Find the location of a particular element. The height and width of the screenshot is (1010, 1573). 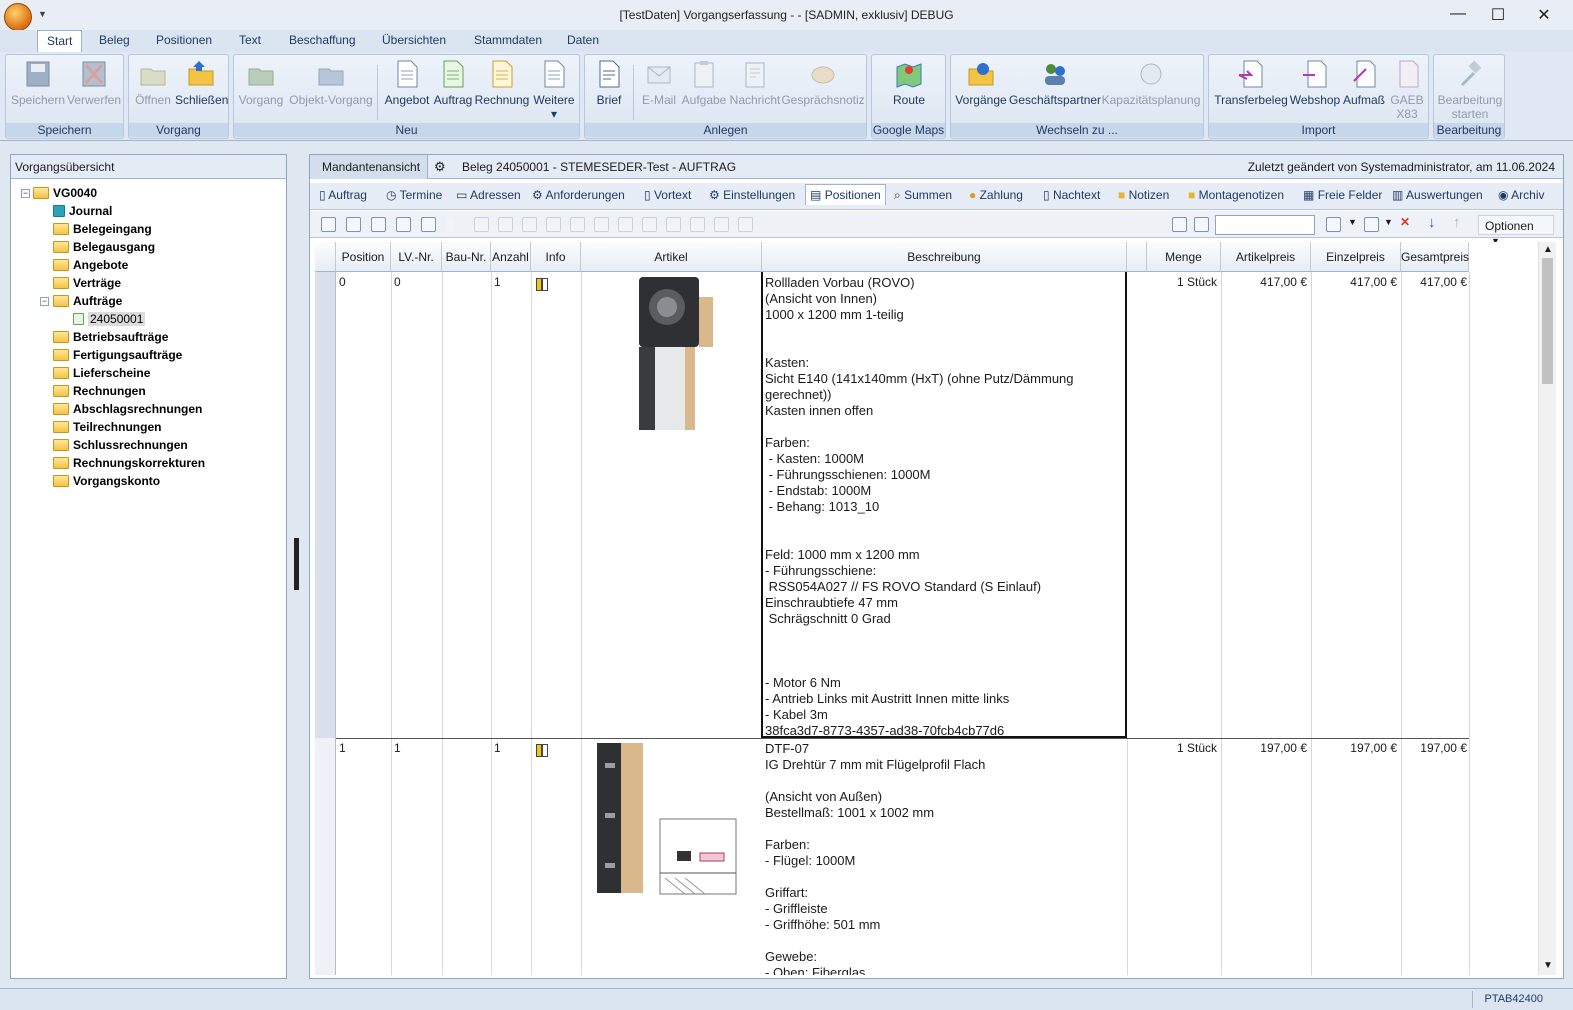

tab-freie-felder: ▦ Freie Felder is located at coordinates (1342, 195).